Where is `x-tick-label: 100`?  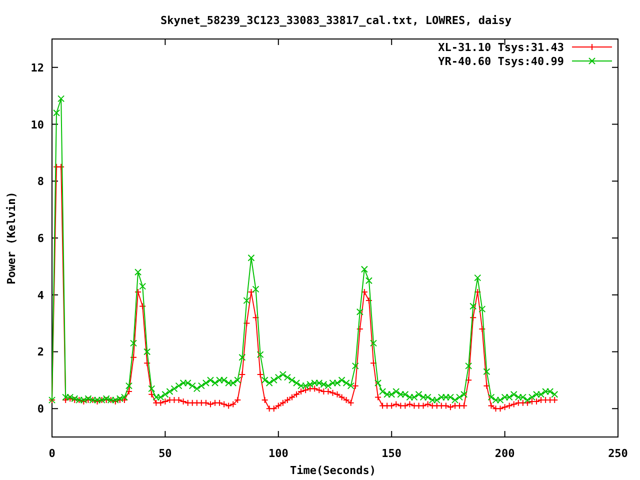
x-tick-label: 100 is located at coordinates (278, 453).